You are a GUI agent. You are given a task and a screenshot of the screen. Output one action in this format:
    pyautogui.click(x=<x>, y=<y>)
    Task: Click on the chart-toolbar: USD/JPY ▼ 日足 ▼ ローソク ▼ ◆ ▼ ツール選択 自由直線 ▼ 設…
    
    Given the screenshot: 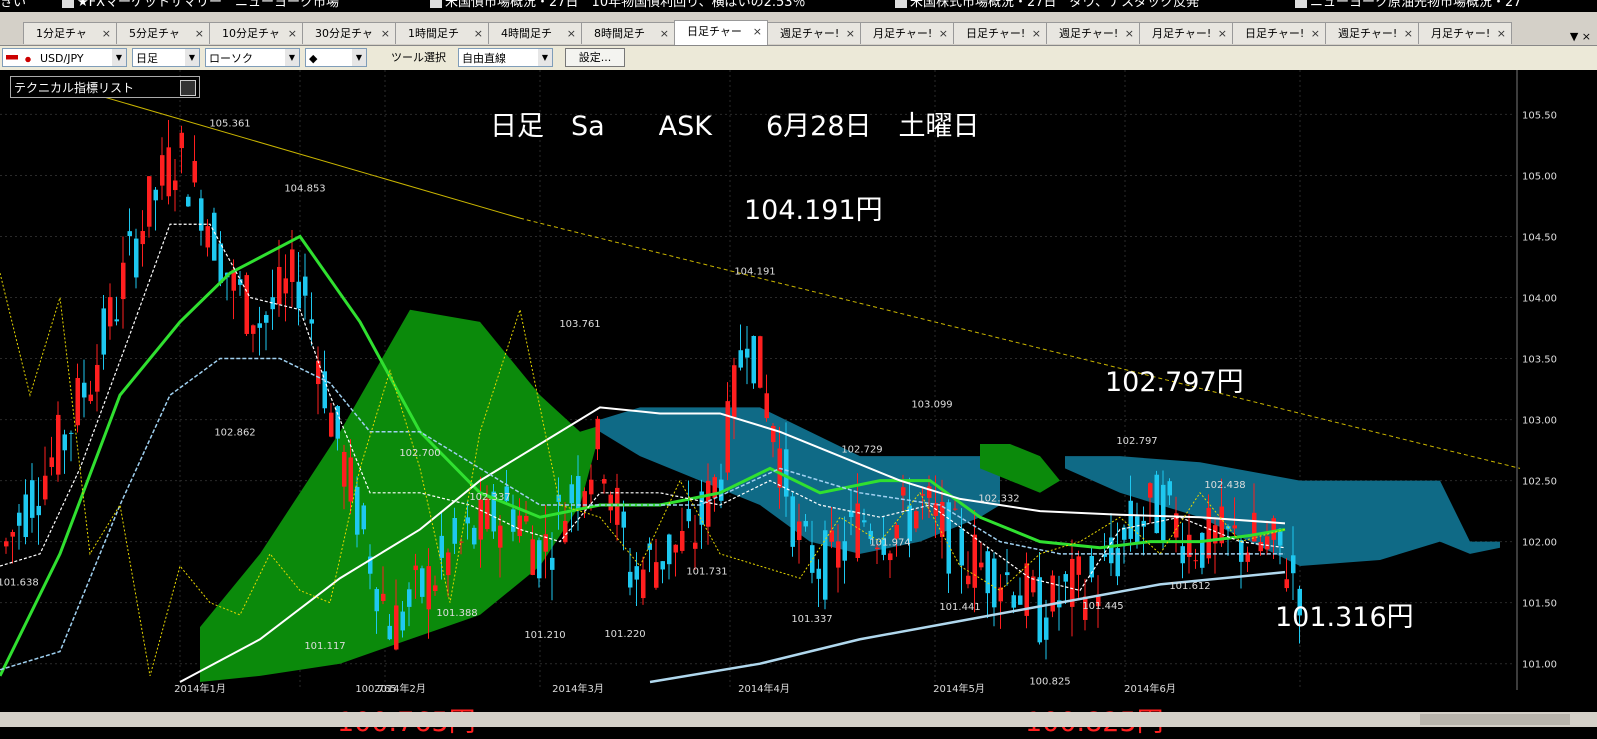 What is the action you would take?
    pyautogui.click(x=798, y=58)
    